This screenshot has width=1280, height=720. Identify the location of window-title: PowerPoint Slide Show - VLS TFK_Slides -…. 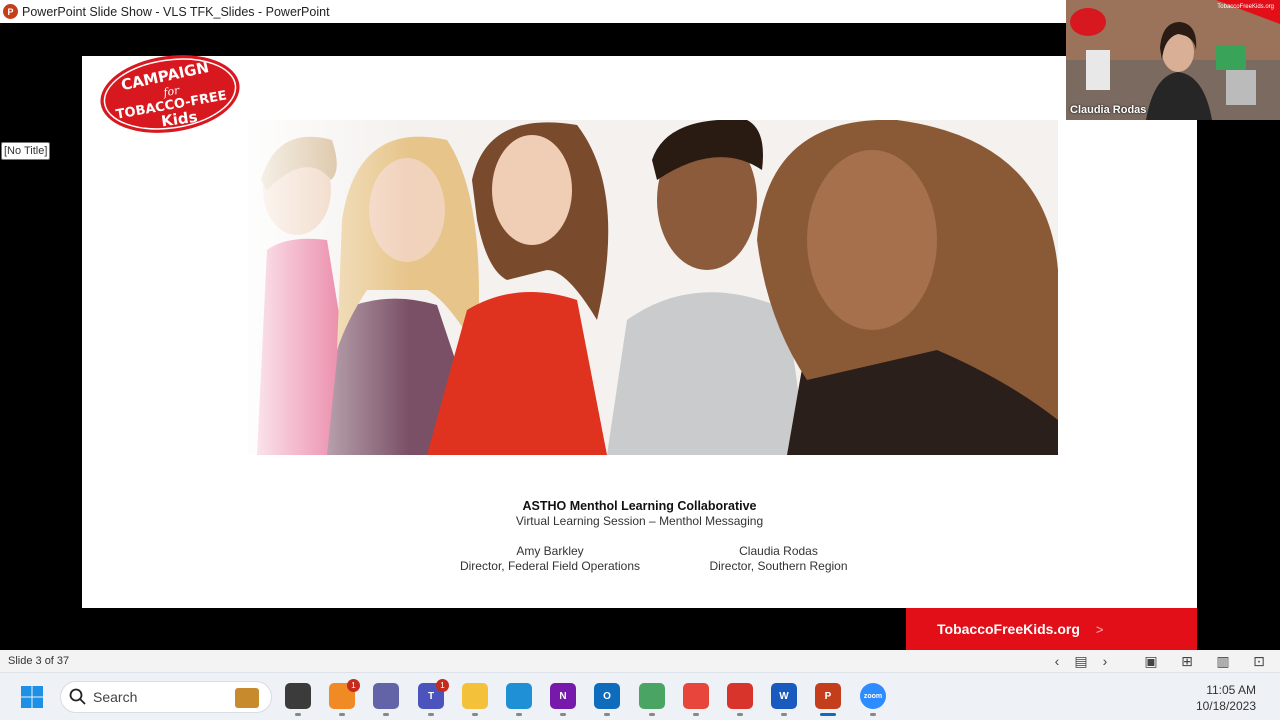
(176, 11).